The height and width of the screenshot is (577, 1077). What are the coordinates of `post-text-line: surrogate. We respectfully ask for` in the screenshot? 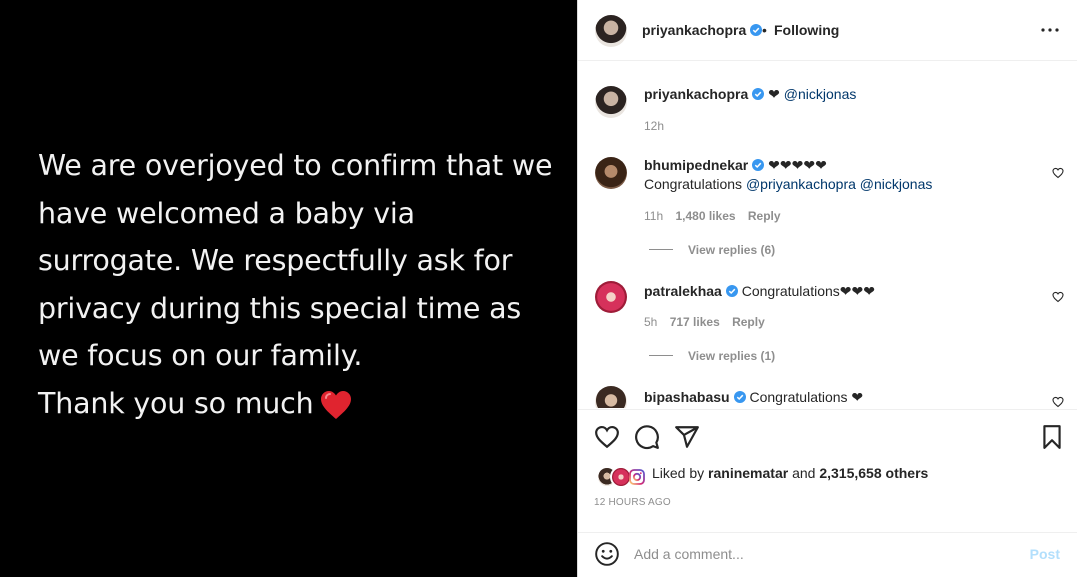 It's located at (275, 260).